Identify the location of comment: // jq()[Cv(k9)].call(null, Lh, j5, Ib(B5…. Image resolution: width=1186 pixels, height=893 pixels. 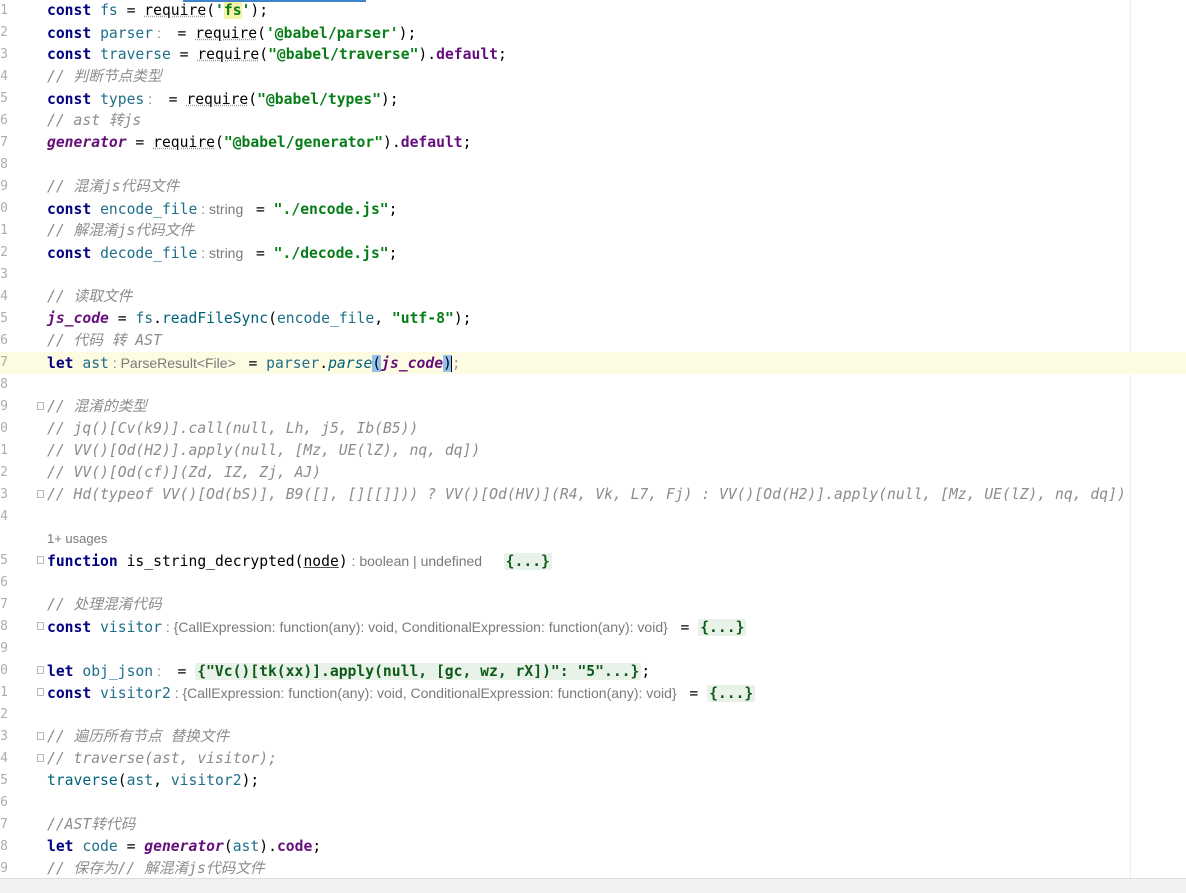
(233, 428).